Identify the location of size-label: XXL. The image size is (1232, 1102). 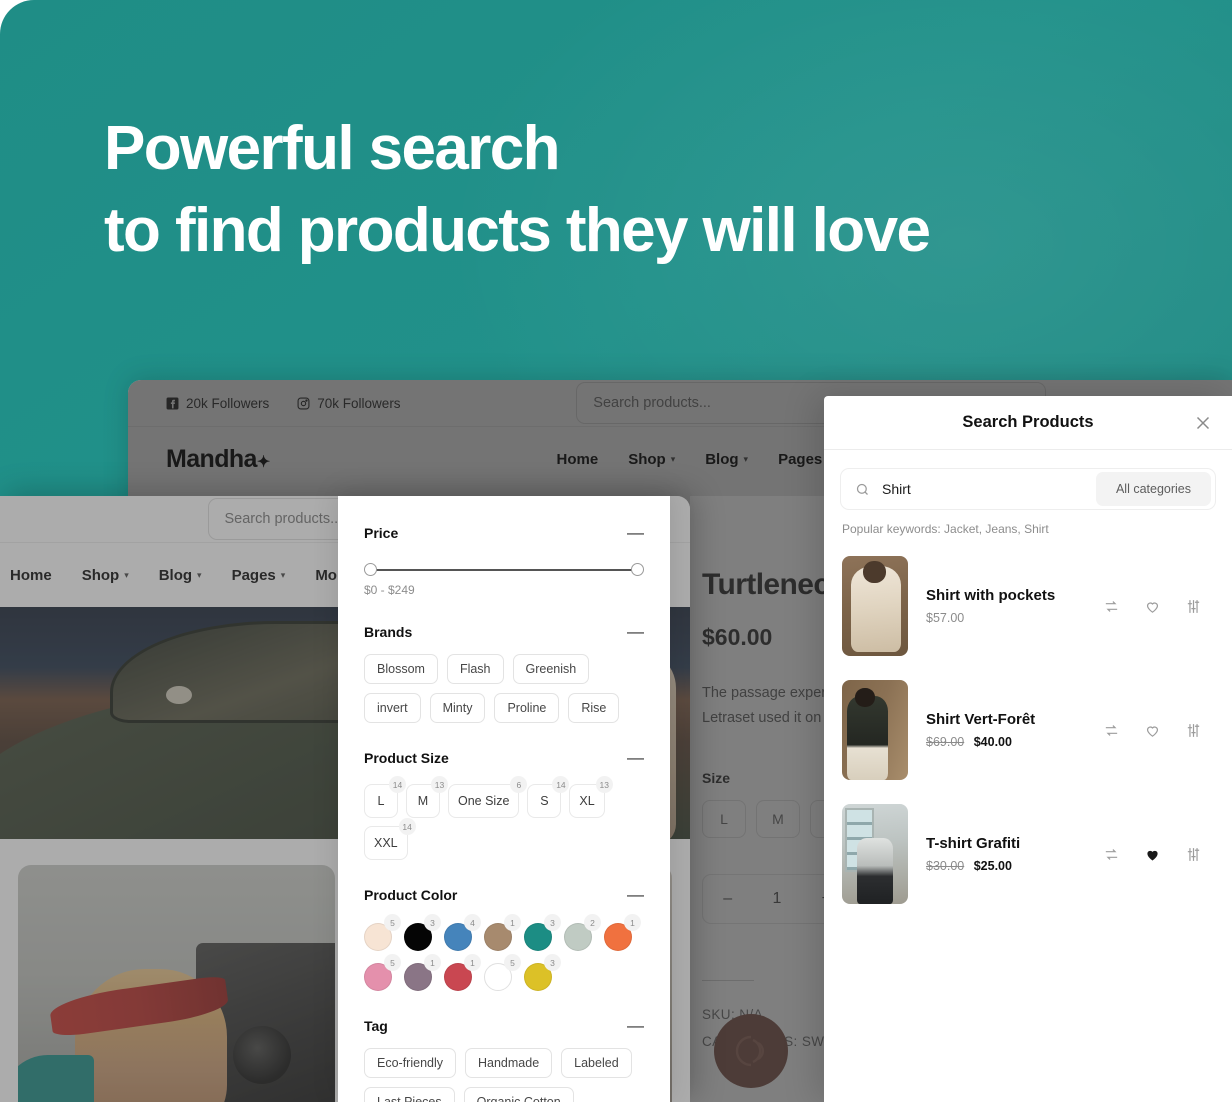
(386, 843).